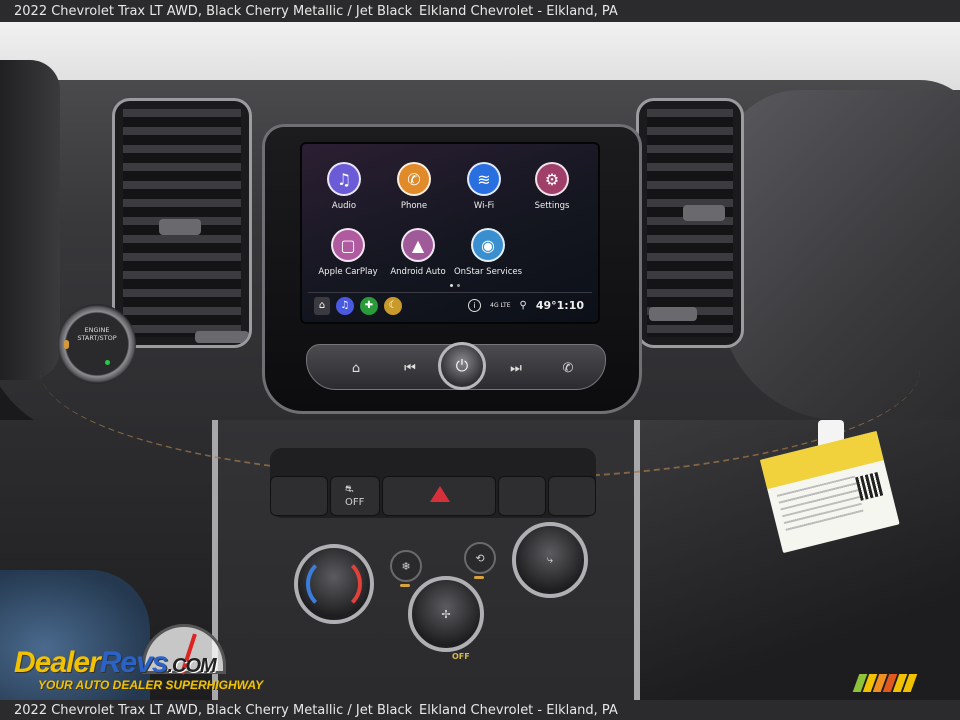  I want to click on air-mode-icon: ⤷, so click(550, 559).